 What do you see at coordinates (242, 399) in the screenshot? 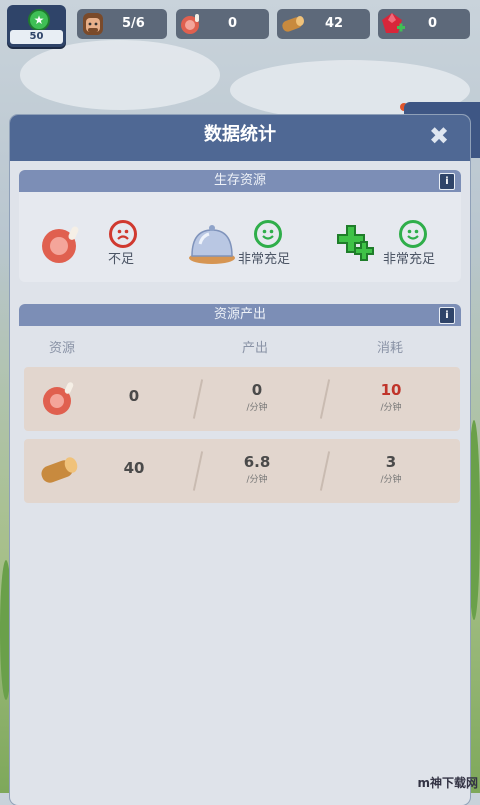
I see `table-row: 0 0 /分钟 10 /分钟` at bounding box center [242, 399].